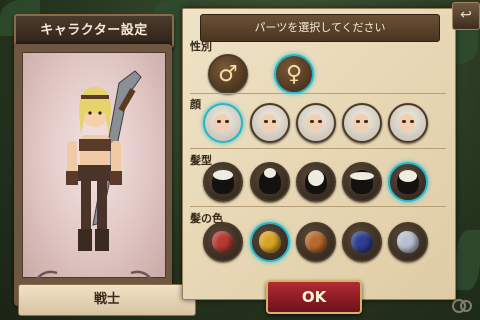 The image size is (480, 320). Describe the element at coordinates (104, 160) in the screenshot. I see `character-model` at that location.